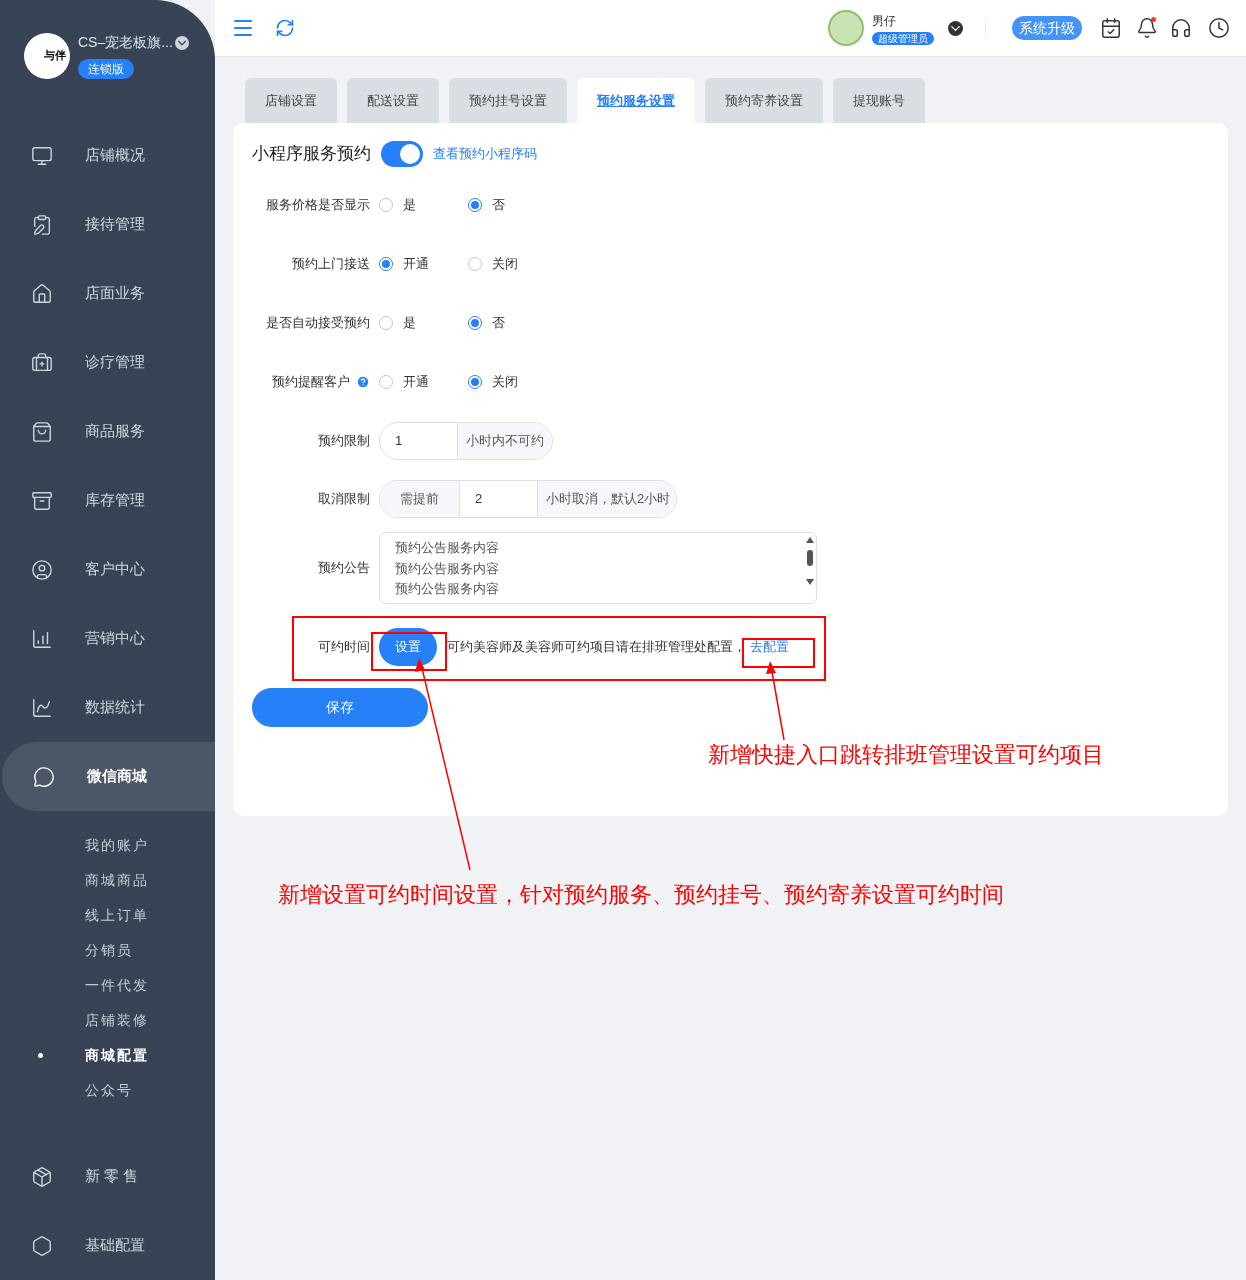 Image resolution: width=1246 pixels, height=1280 pixels. I want to click on field-label: 预约提醒客户, so click(311, 381).